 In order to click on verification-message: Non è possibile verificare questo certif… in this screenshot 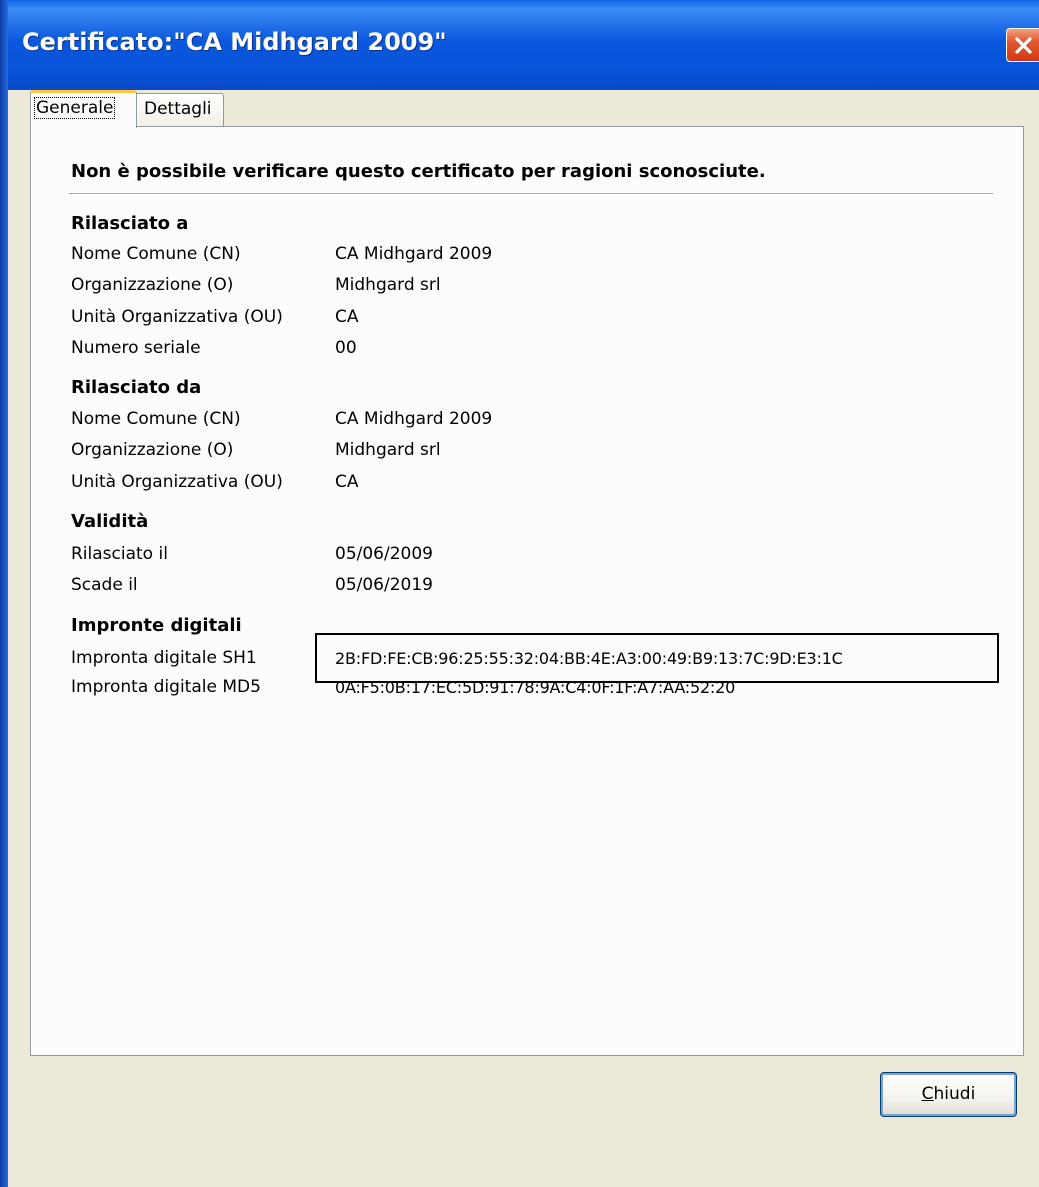, I will do `click(418, 171)`.